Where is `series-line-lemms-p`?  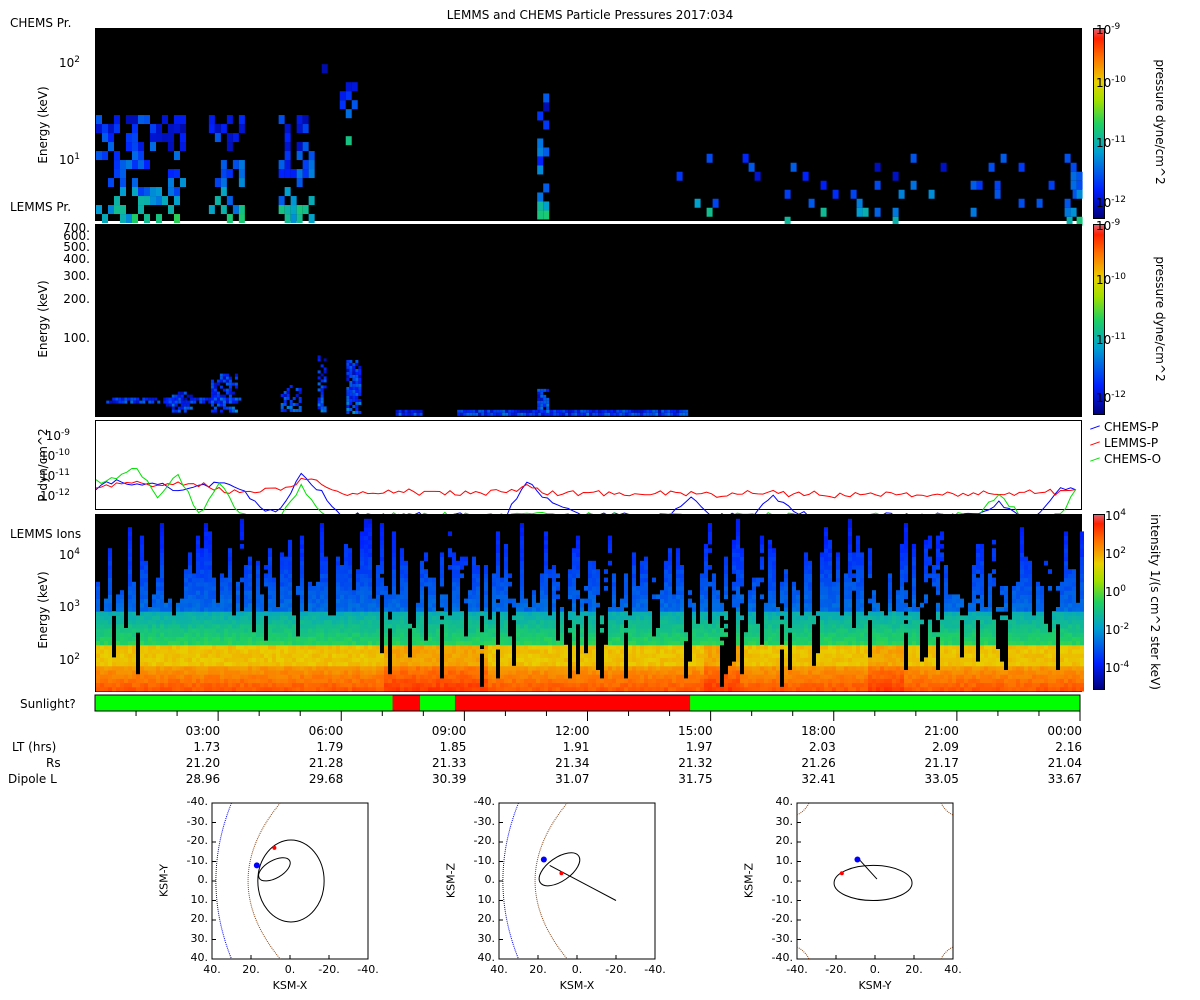 series-line-lemms-p is located at coordinates (585, 488).